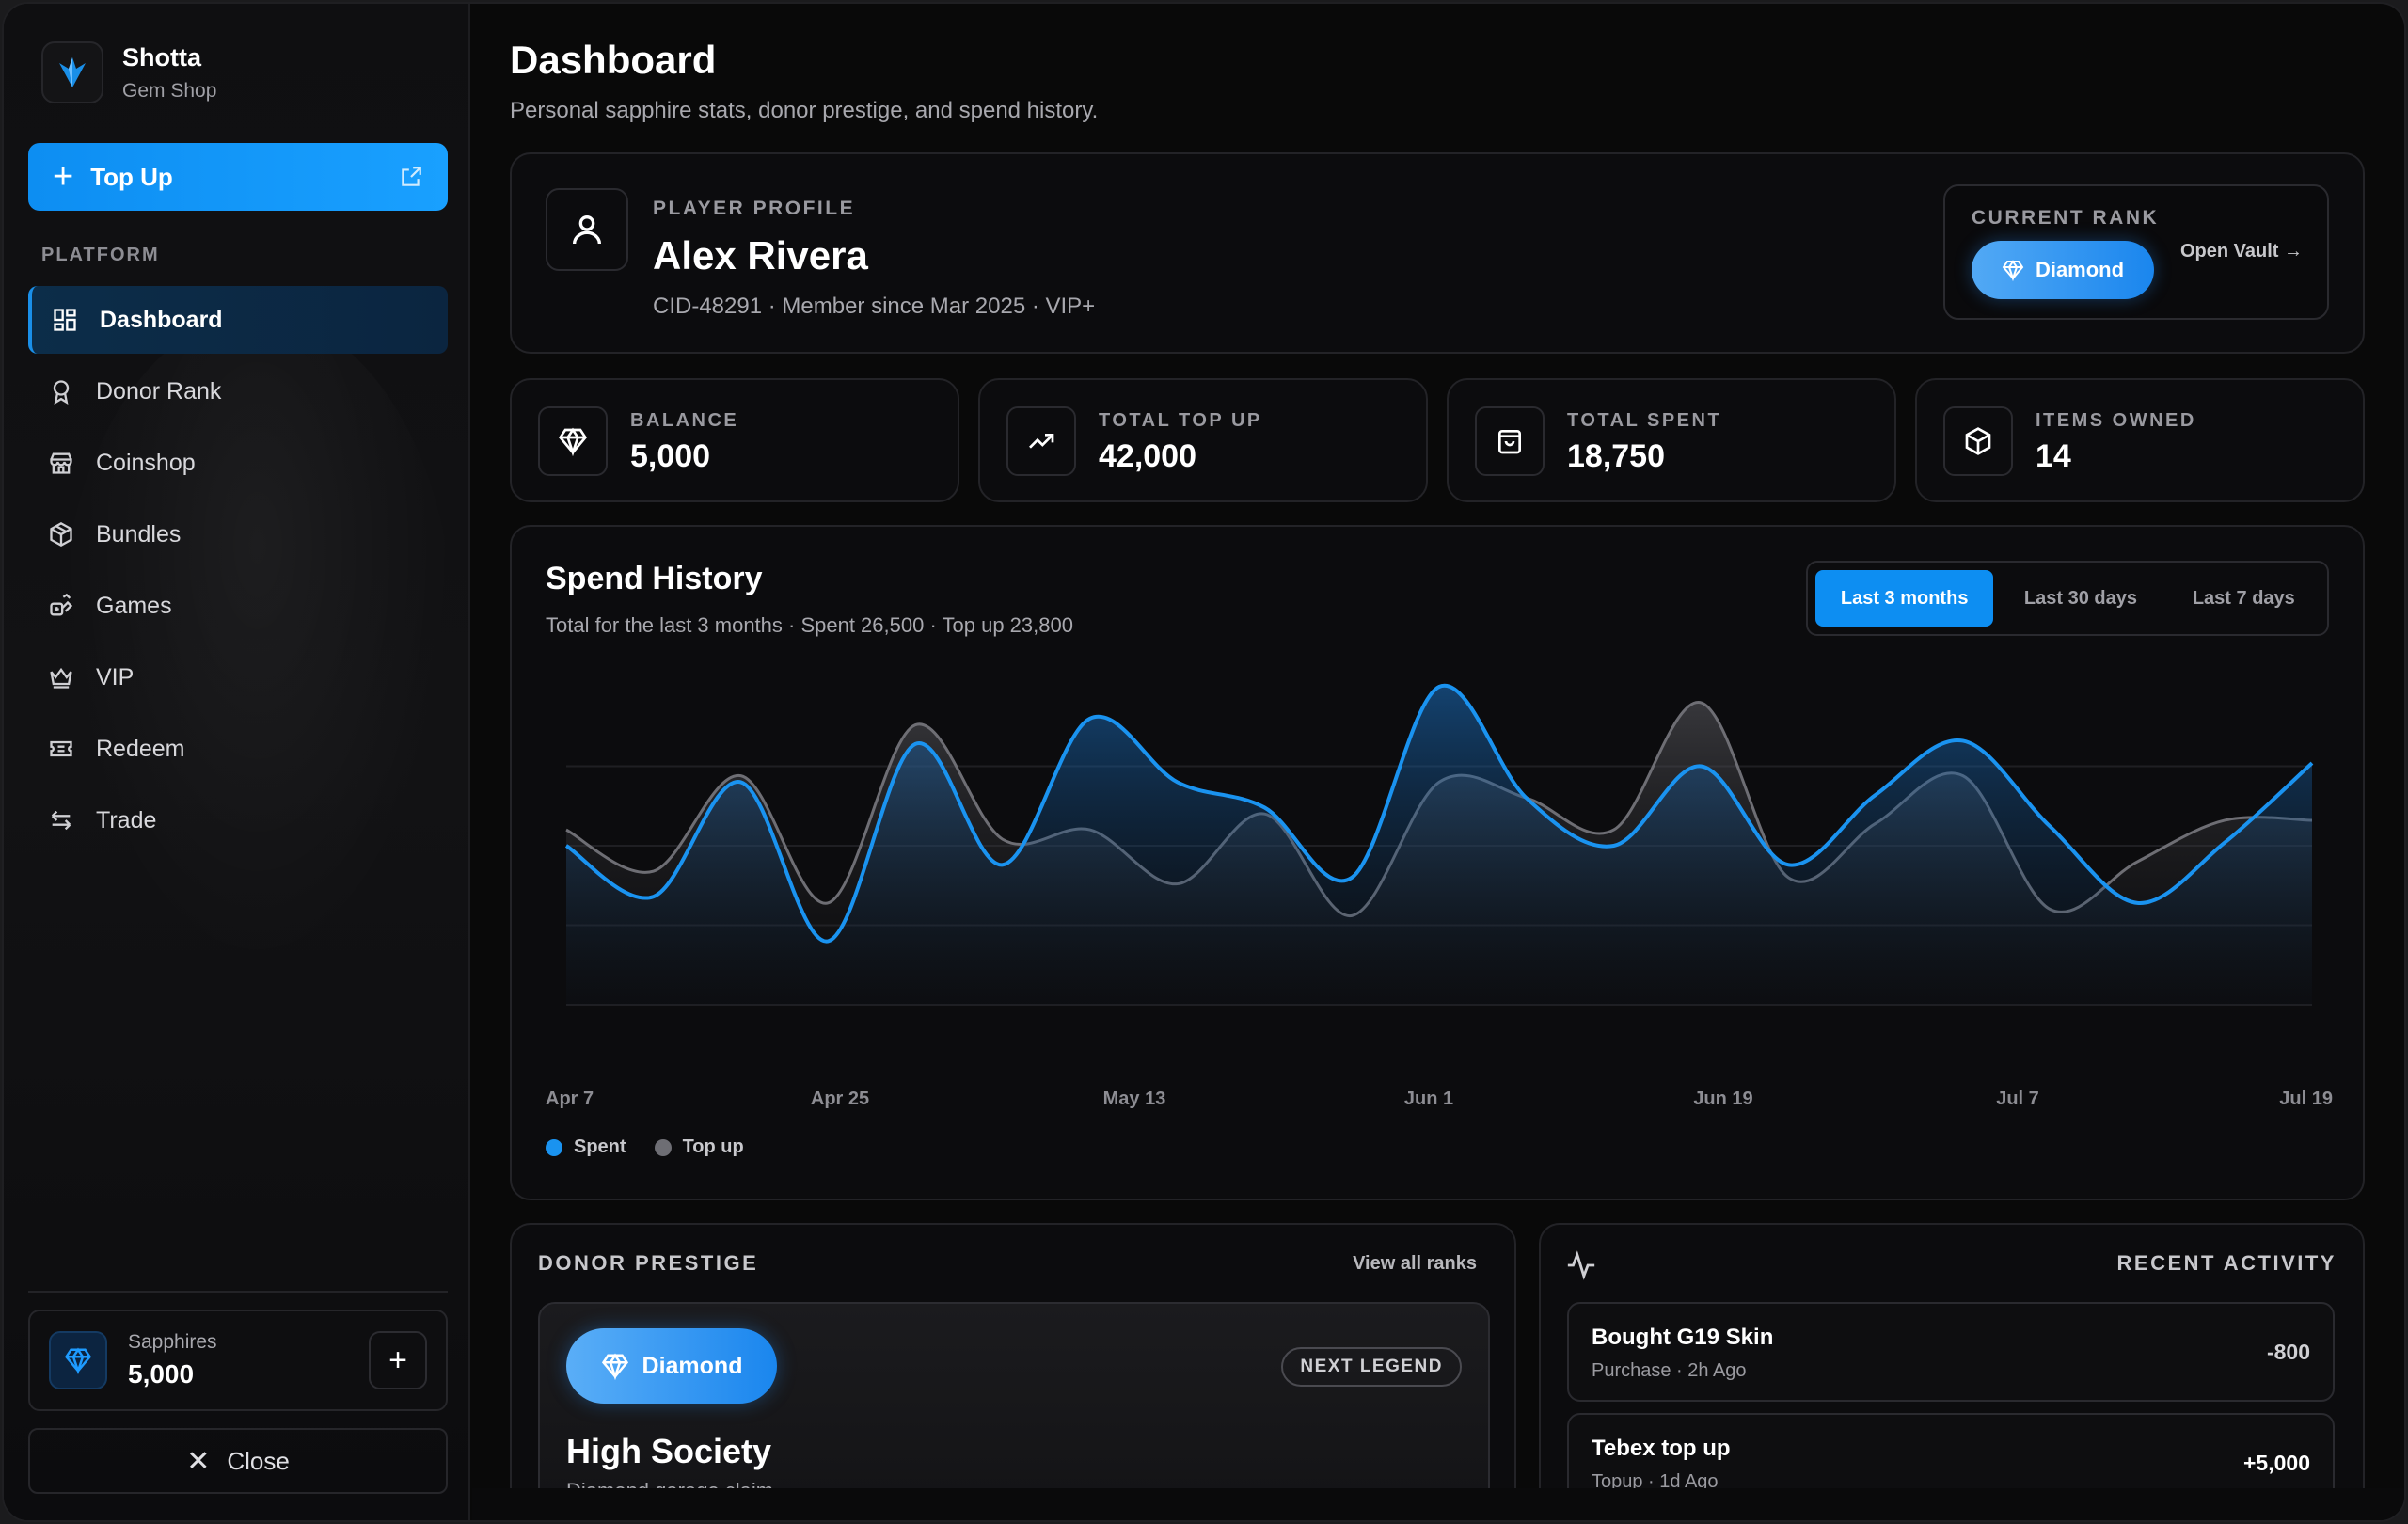 The image size is (2408, 1524). Describe the element at coordinates (1203, 440) in the screenshot. I see `stat-total-top-up: TOTAL TOP UP 42,000` at that location.